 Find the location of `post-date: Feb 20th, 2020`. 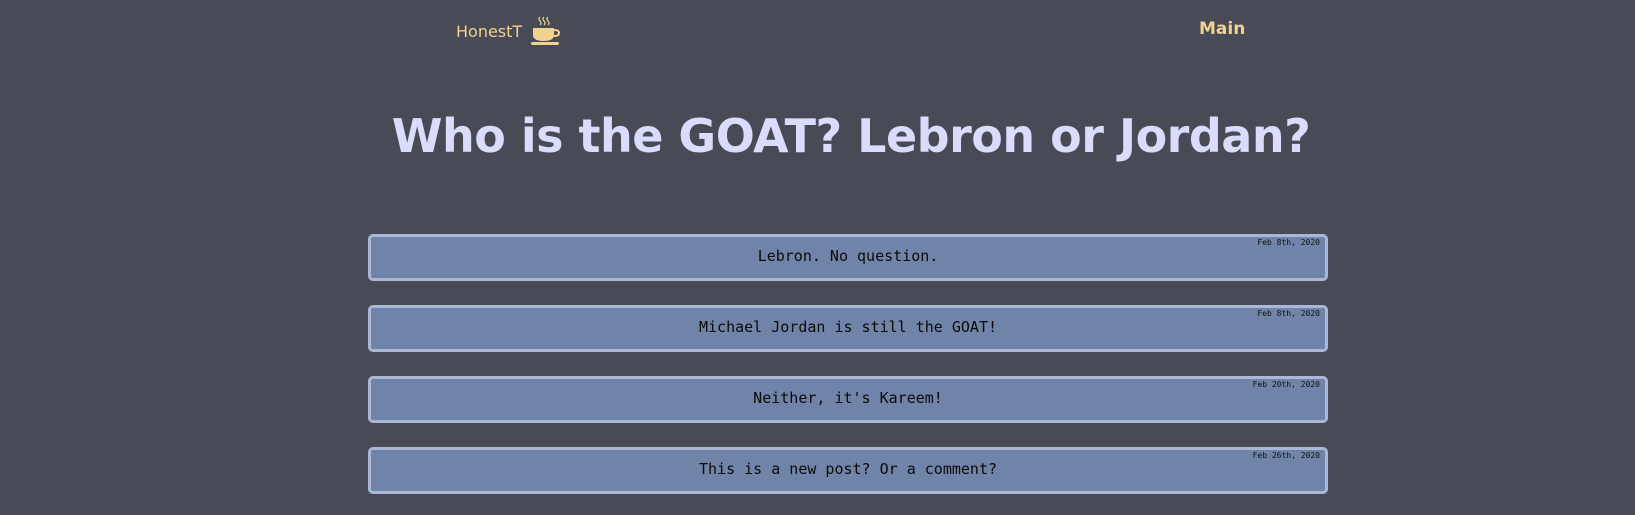

post-date: Feb 20th, 2020 is located at coordinates (1286, 384).